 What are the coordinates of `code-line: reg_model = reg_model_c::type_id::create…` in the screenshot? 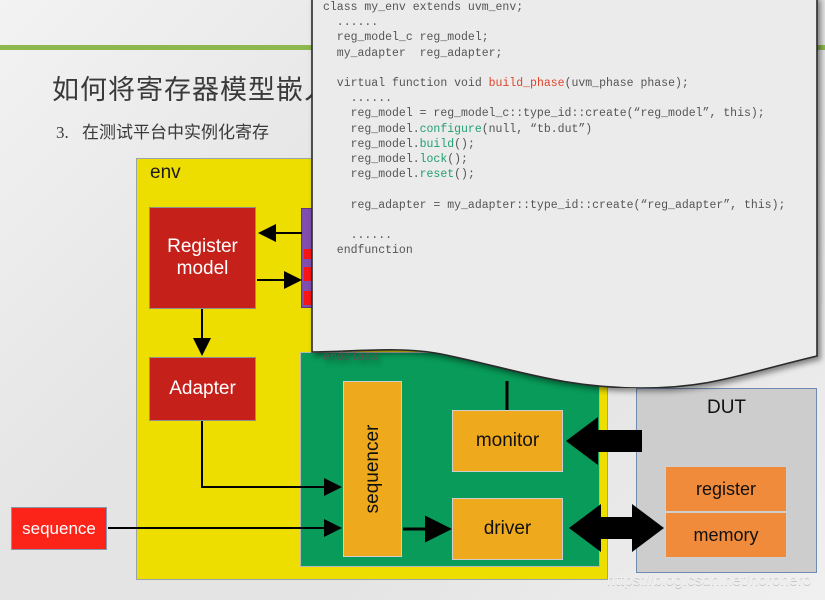 It's located at (544, 114).